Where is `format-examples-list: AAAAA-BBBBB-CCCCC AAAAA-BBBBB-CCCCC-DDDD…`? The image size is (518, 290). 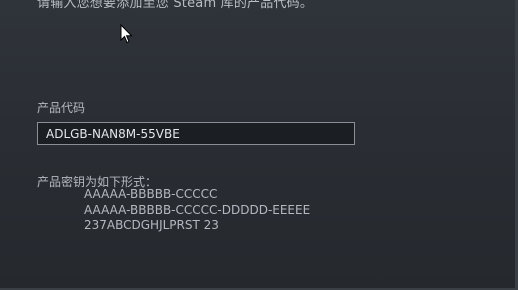 format-examples-list: AAAAA-BBBBB-CCCCC AAAAA-BBBBB-CCCCC-DDDD… is located at coordinates (197, 210).